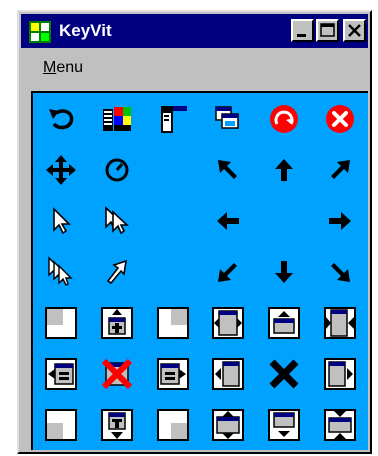 The image size is (378, 456). I want to click on undo-button, so click(61, 118).